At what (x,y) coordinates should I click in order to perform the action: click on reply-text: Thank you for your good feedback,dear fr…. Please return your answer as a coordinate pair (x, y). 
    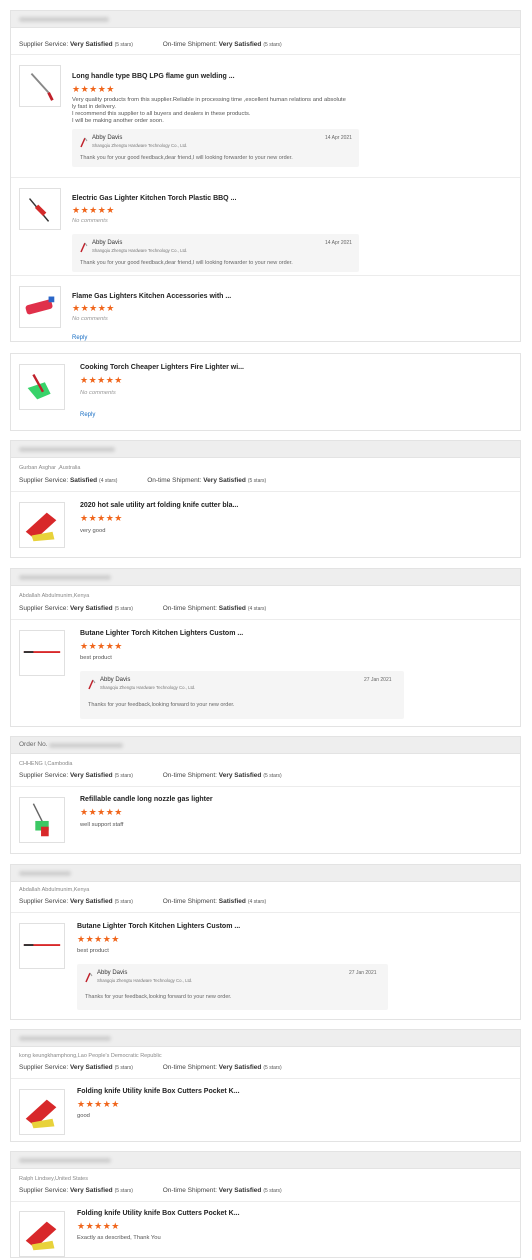
    Looking at the image, I should click on (186, 263).